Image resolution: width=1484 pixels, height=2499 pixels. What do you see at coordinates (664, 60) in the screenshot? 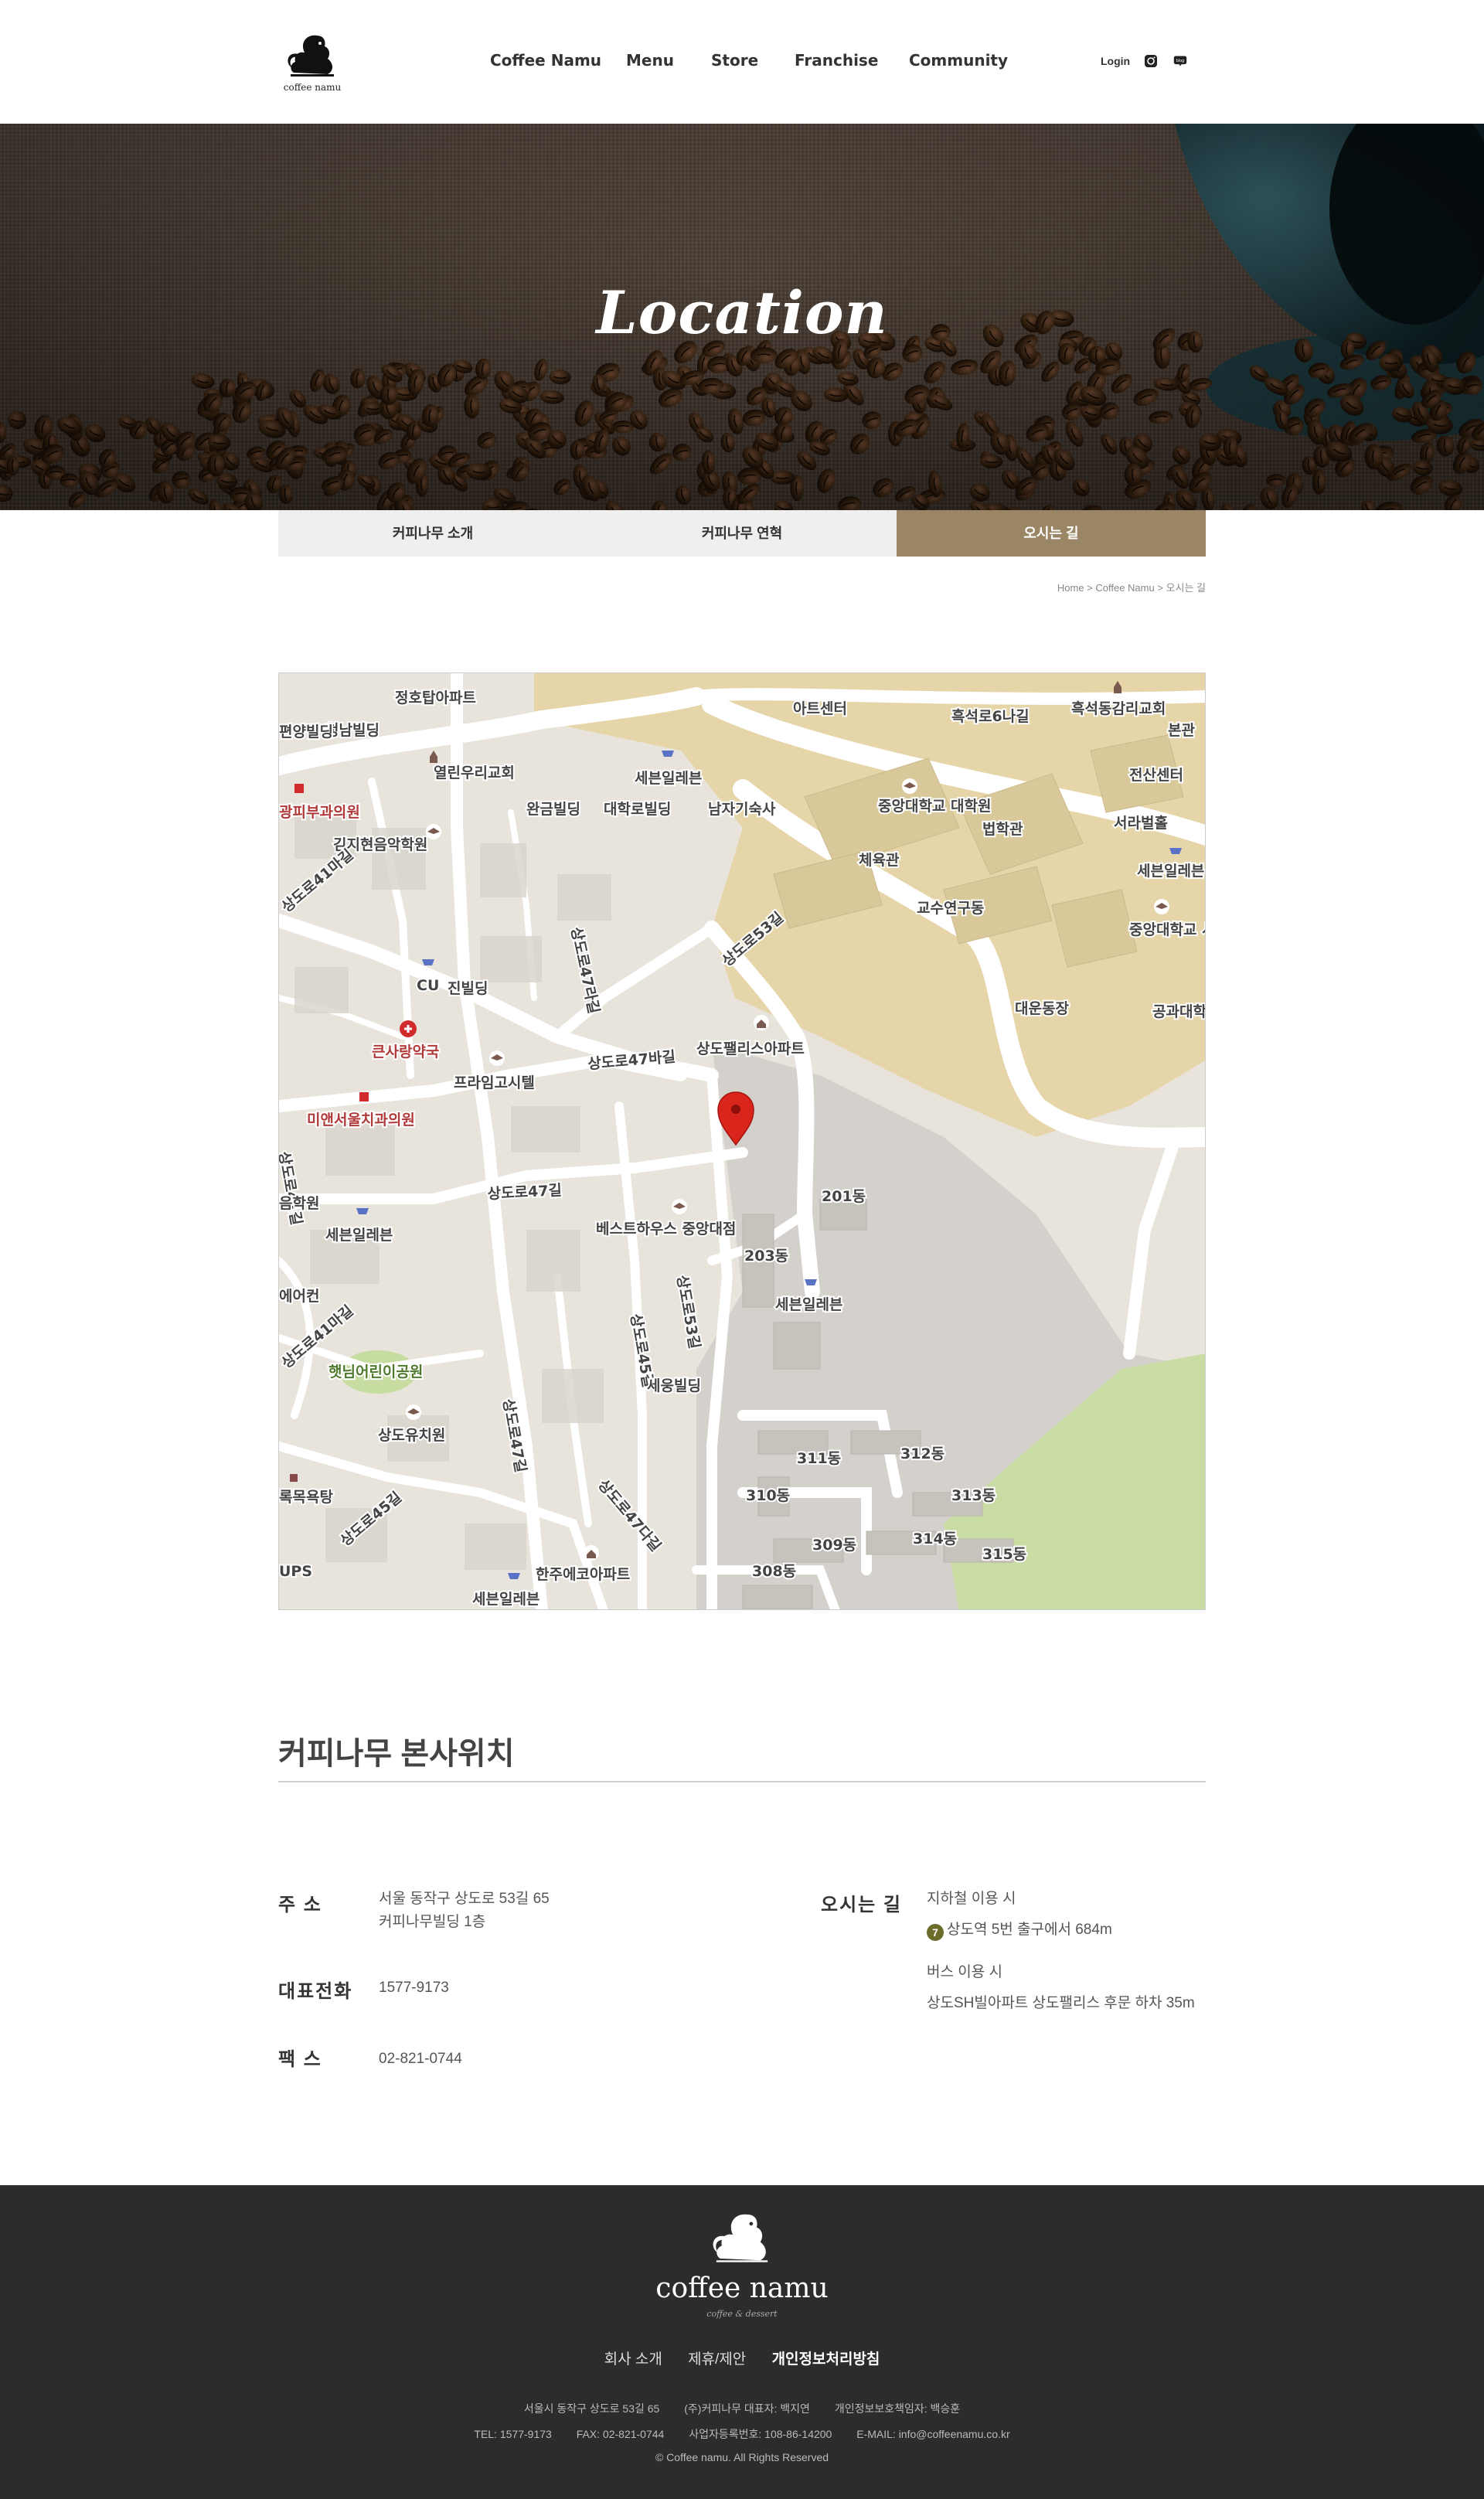
I see `nav-menu: Menu` at bounding box center [664, 60].